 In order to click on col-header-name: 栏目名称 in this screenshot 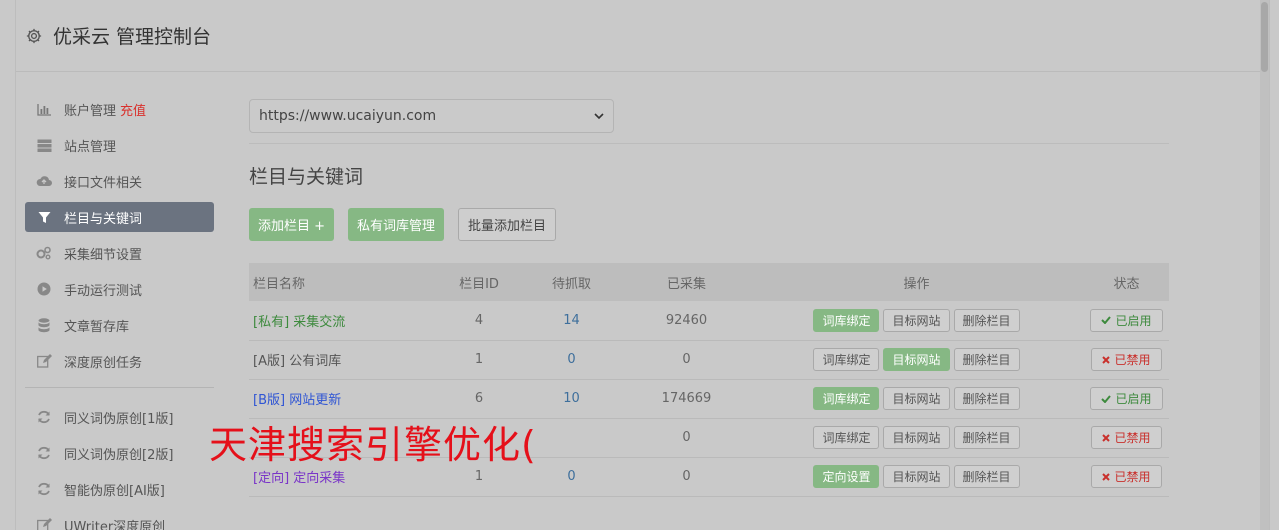, I will do `click(279, 284)`.